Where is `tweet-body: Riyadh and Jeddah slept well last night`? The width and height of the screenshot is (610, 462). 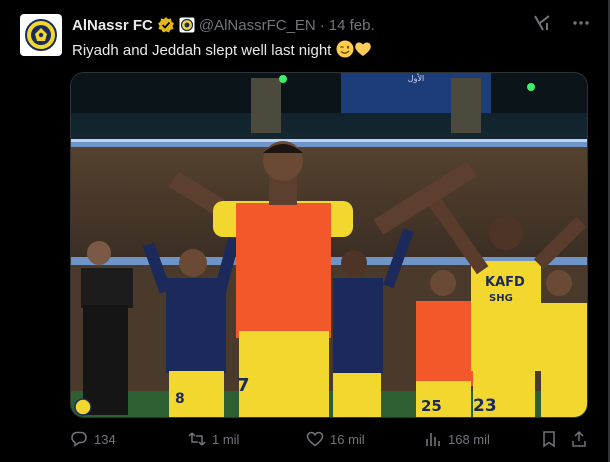
tweet-body: Riyadh and Jeddah slept well last night is located at coordinates (202, 50).